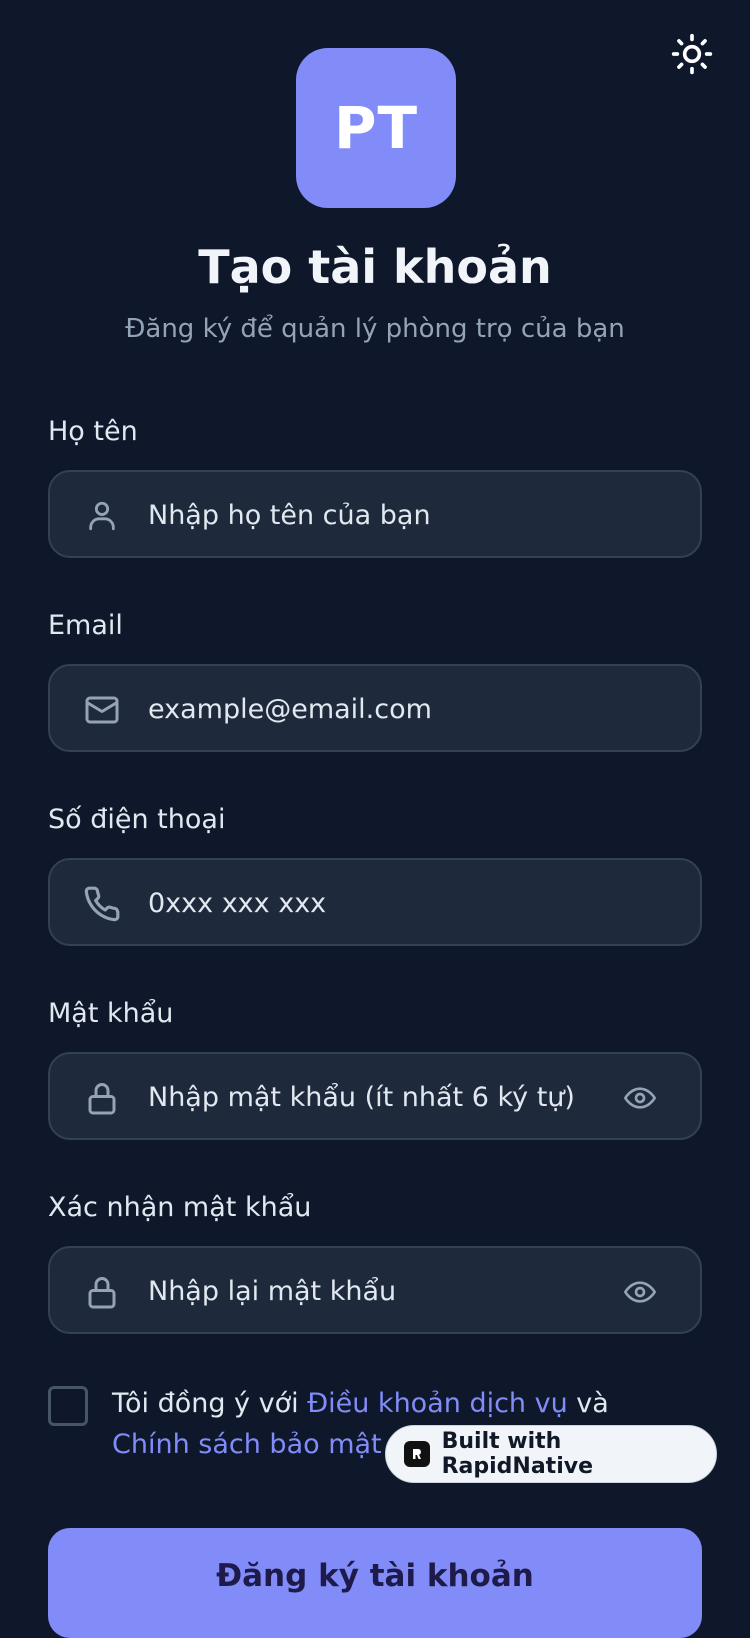 The height and width of the screenshot is (1638, 750). What do you see at coordinates (102, 710) in the screenshot?
I see `mail-icon` at bounding box center [102, 710].